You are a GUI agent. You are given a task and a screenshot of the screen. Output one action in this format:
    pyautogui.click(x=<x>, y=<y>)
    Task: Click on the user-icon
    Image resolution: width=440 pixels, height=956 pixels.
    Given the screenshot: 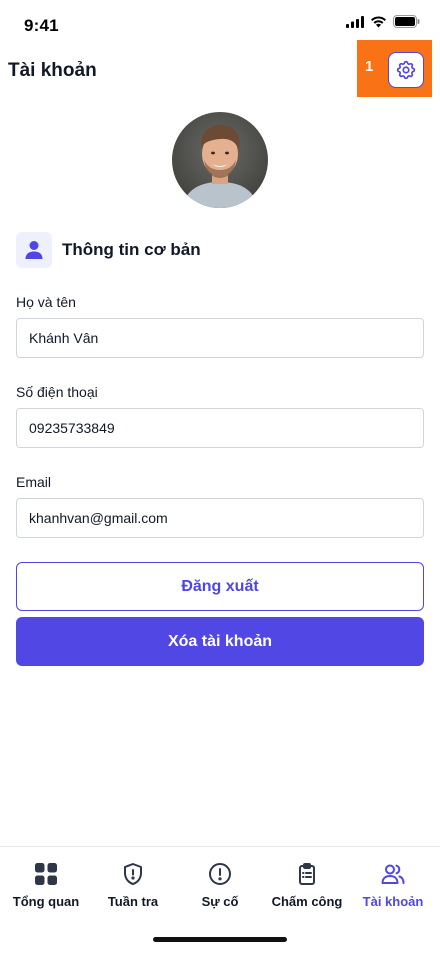 What is the action you would take?
    pyautogui.click(x=34, y=250)
    